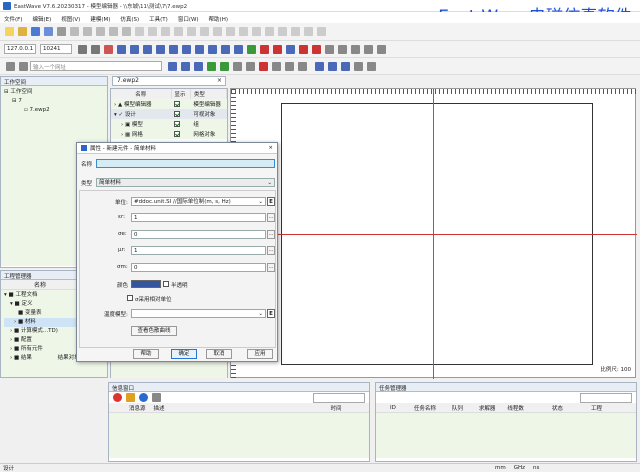 The image size is (640, 472). Describe the element at coordinates (204, 31) in the screenshot. I see `align6-icon` at that location.